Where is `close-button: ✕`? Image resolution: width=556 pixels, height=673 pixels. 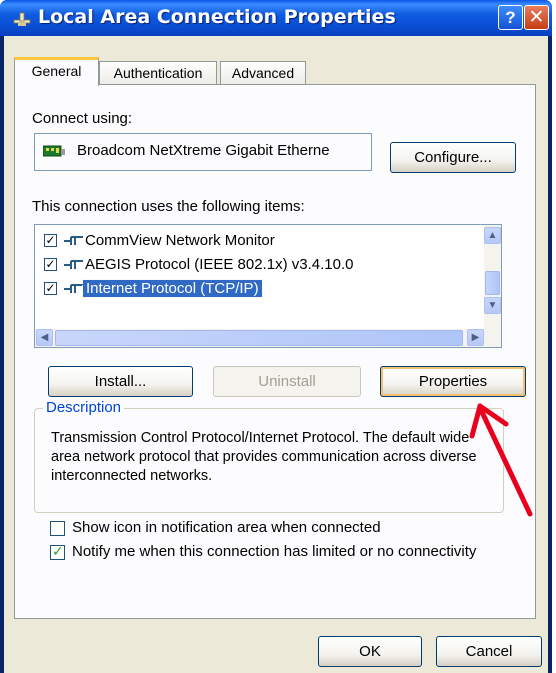 close-button: ✕ is located at coordinates (536, 17).